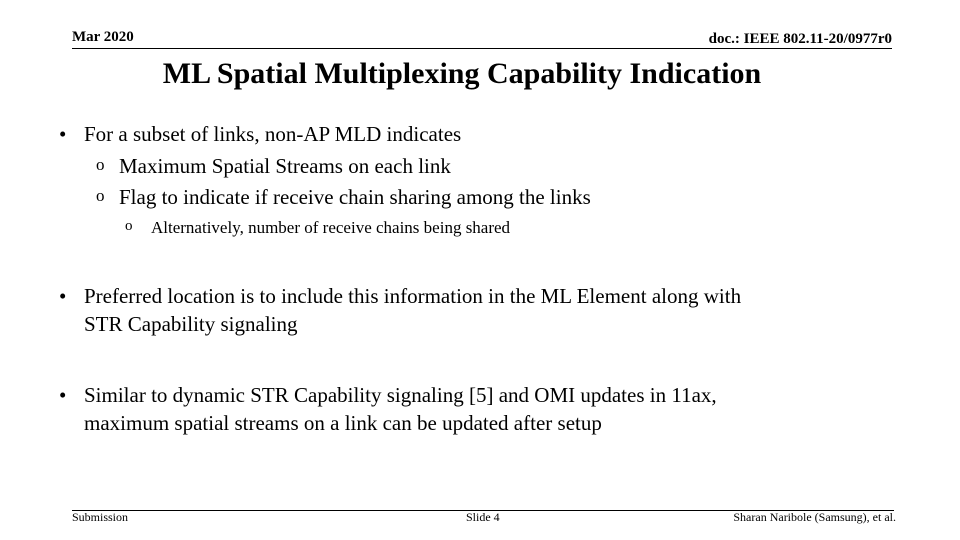 The width and height of the screenshot is (960, 540). What do you see at coordinates (129, 226) in the screenshot?
I see `sub-sub-bullet-marker: o` at bounding box center [129, 226].